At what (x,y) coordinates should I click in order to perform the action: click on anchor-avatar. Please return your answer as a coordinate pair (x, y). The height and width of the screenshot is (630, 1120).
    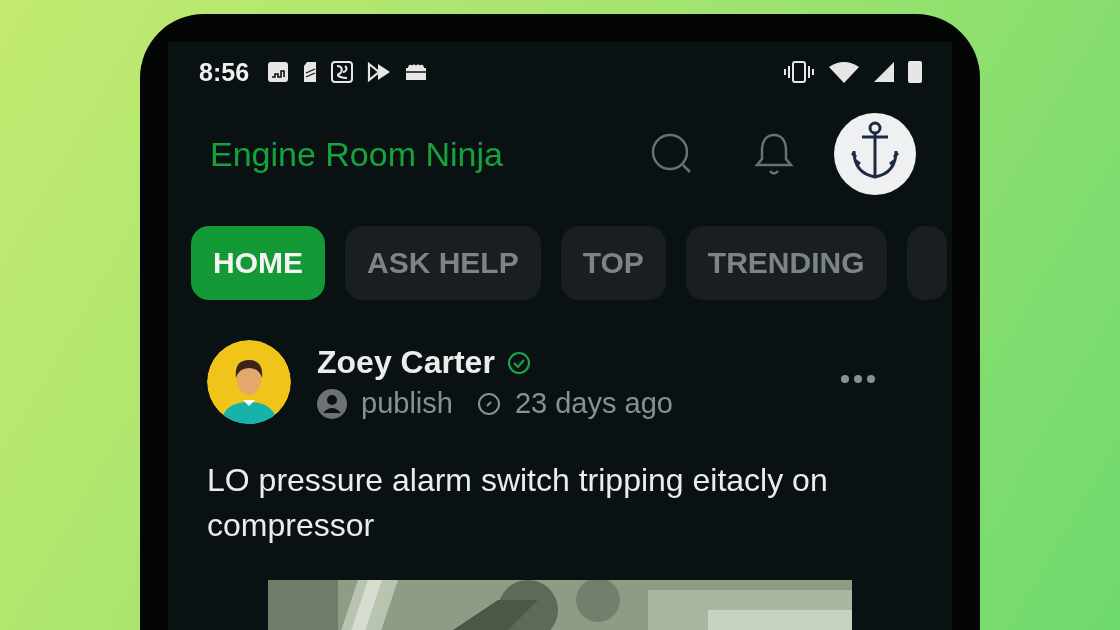
    Looking at the image, I should click on (875, 154).